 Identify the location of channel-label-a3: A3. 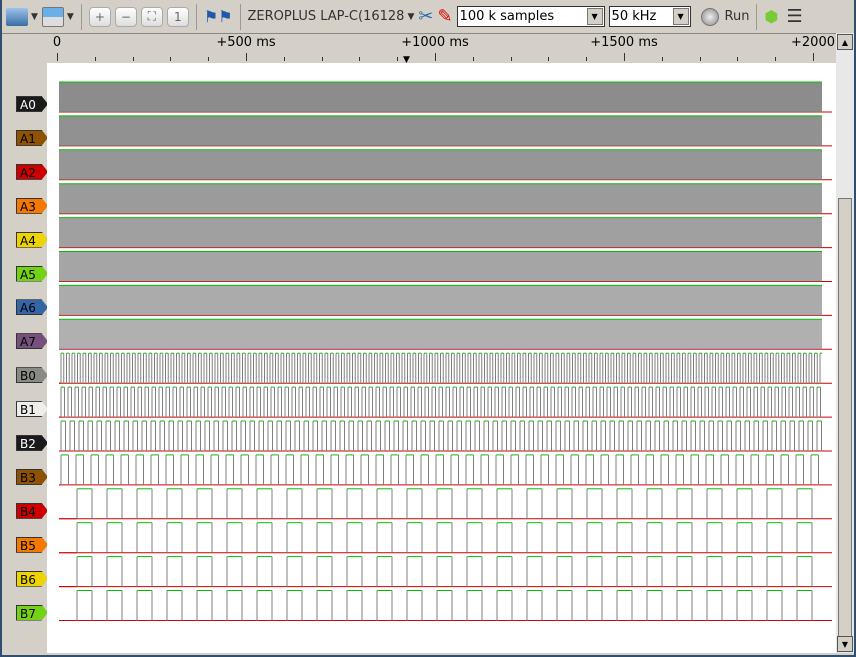
(32, 205).